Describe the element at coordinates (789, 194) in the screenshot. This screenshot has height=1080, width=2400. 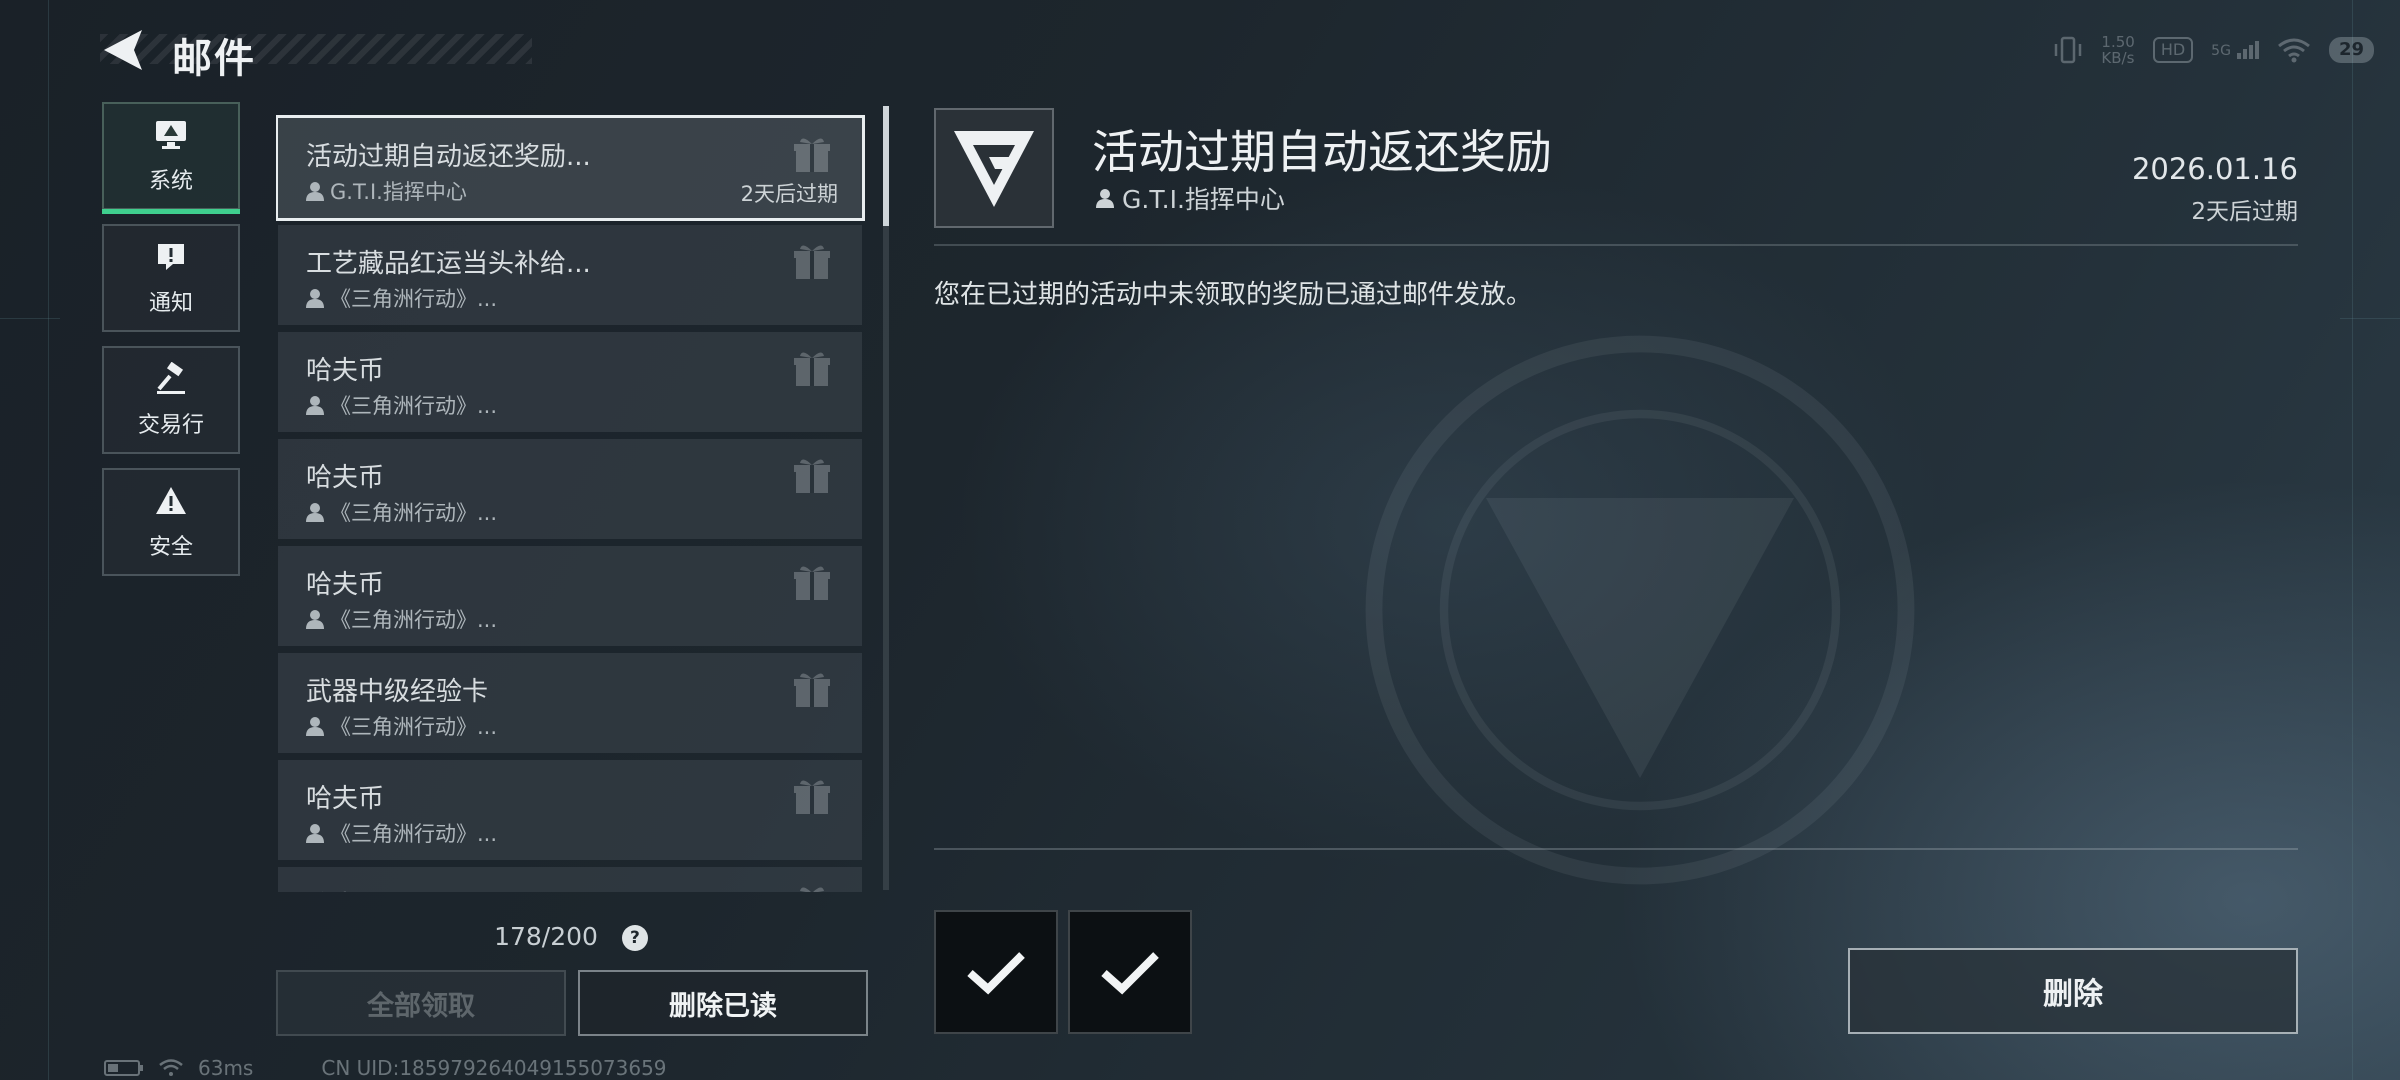
I see `mail-expire: 2天后过期` at that location.